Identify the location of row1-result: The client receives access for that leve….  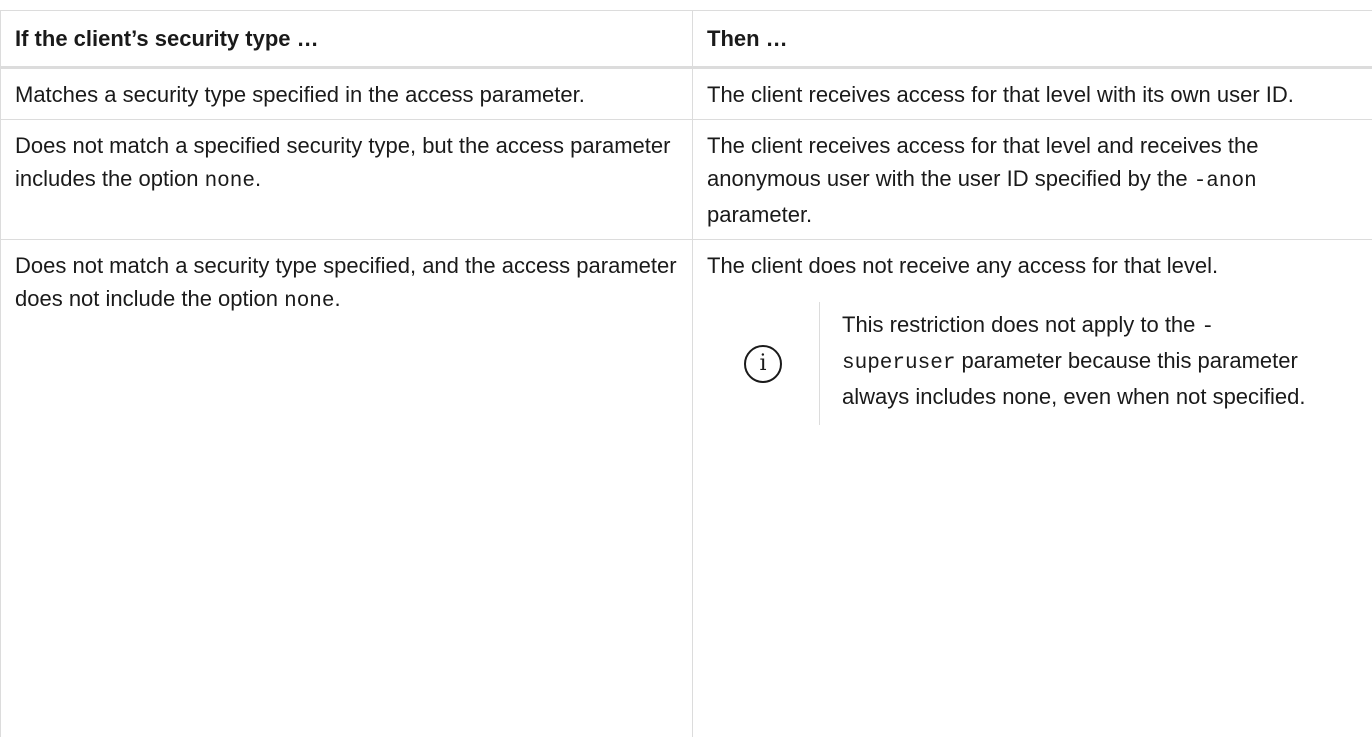
(1032, 94).